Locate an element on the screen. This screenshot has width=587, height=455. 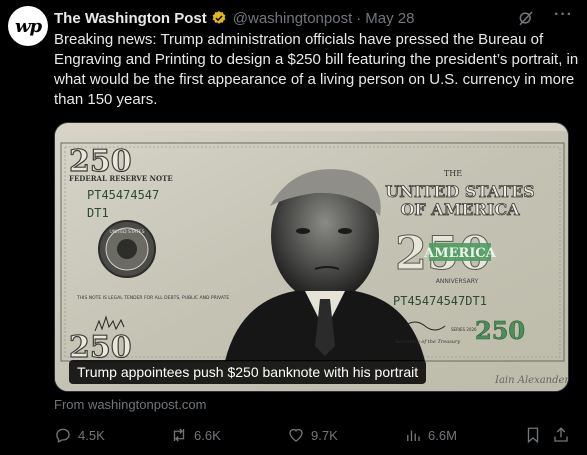
bill-america: AMERICA is located at coordinates (460, 253).